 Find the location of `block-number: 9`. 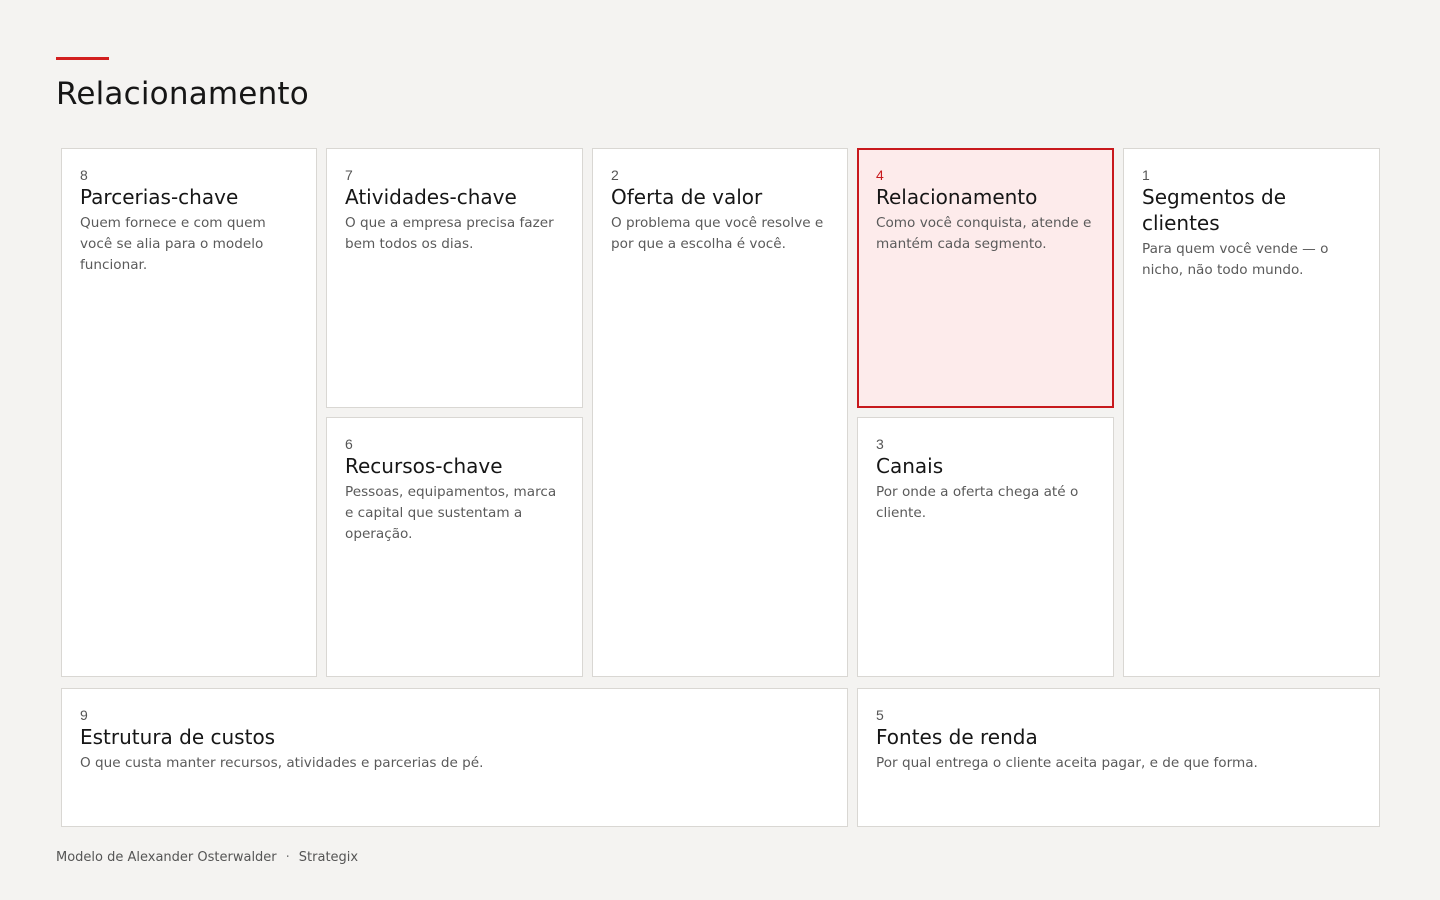

block-number: 9 is located at coordinates (84, 715).